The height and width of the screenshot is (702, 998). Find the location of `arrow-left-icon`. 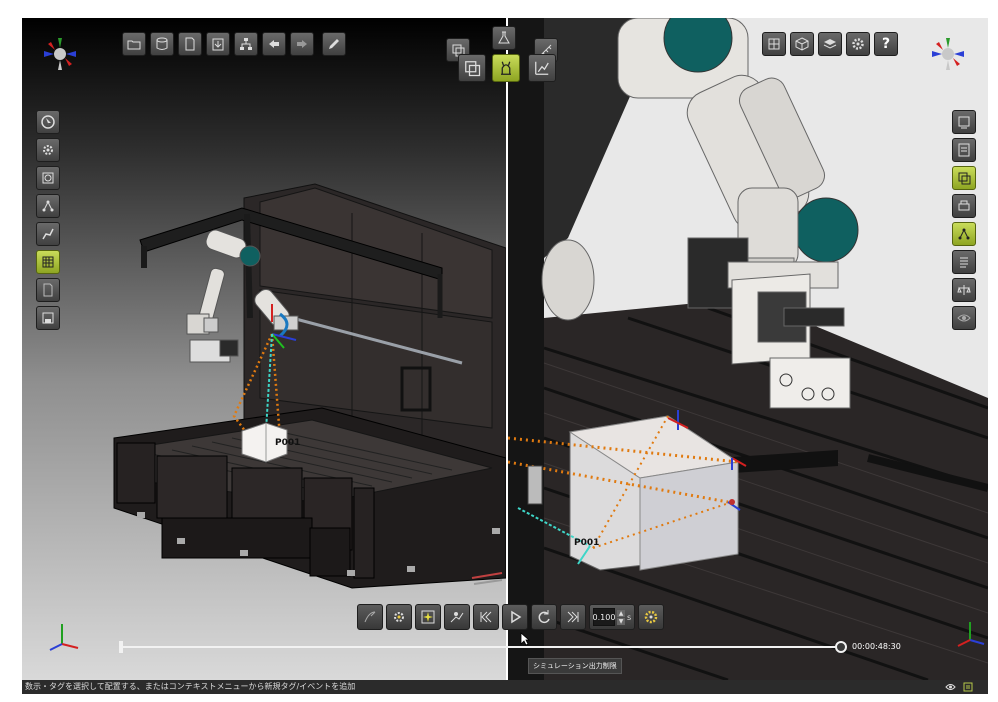

arrow-left-icon is located at coordinates (274, 44).